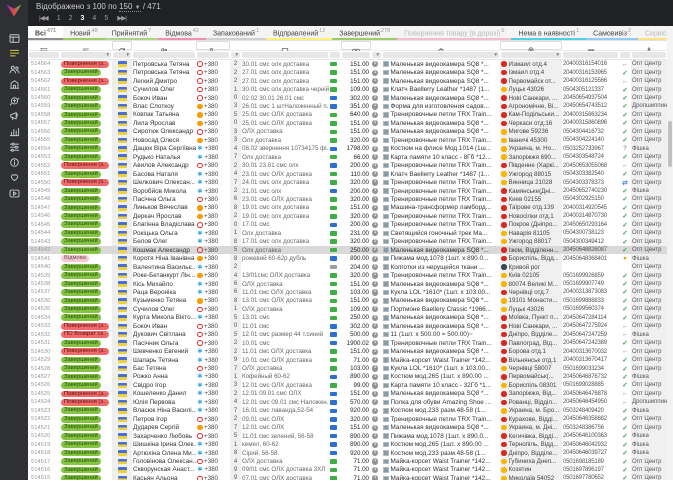 The image size is (673, 480). What do you see at coordinates (121, 18) in the screenshot?
I see `last-page-button: ▶▶|` at bounding box center [121, 18].